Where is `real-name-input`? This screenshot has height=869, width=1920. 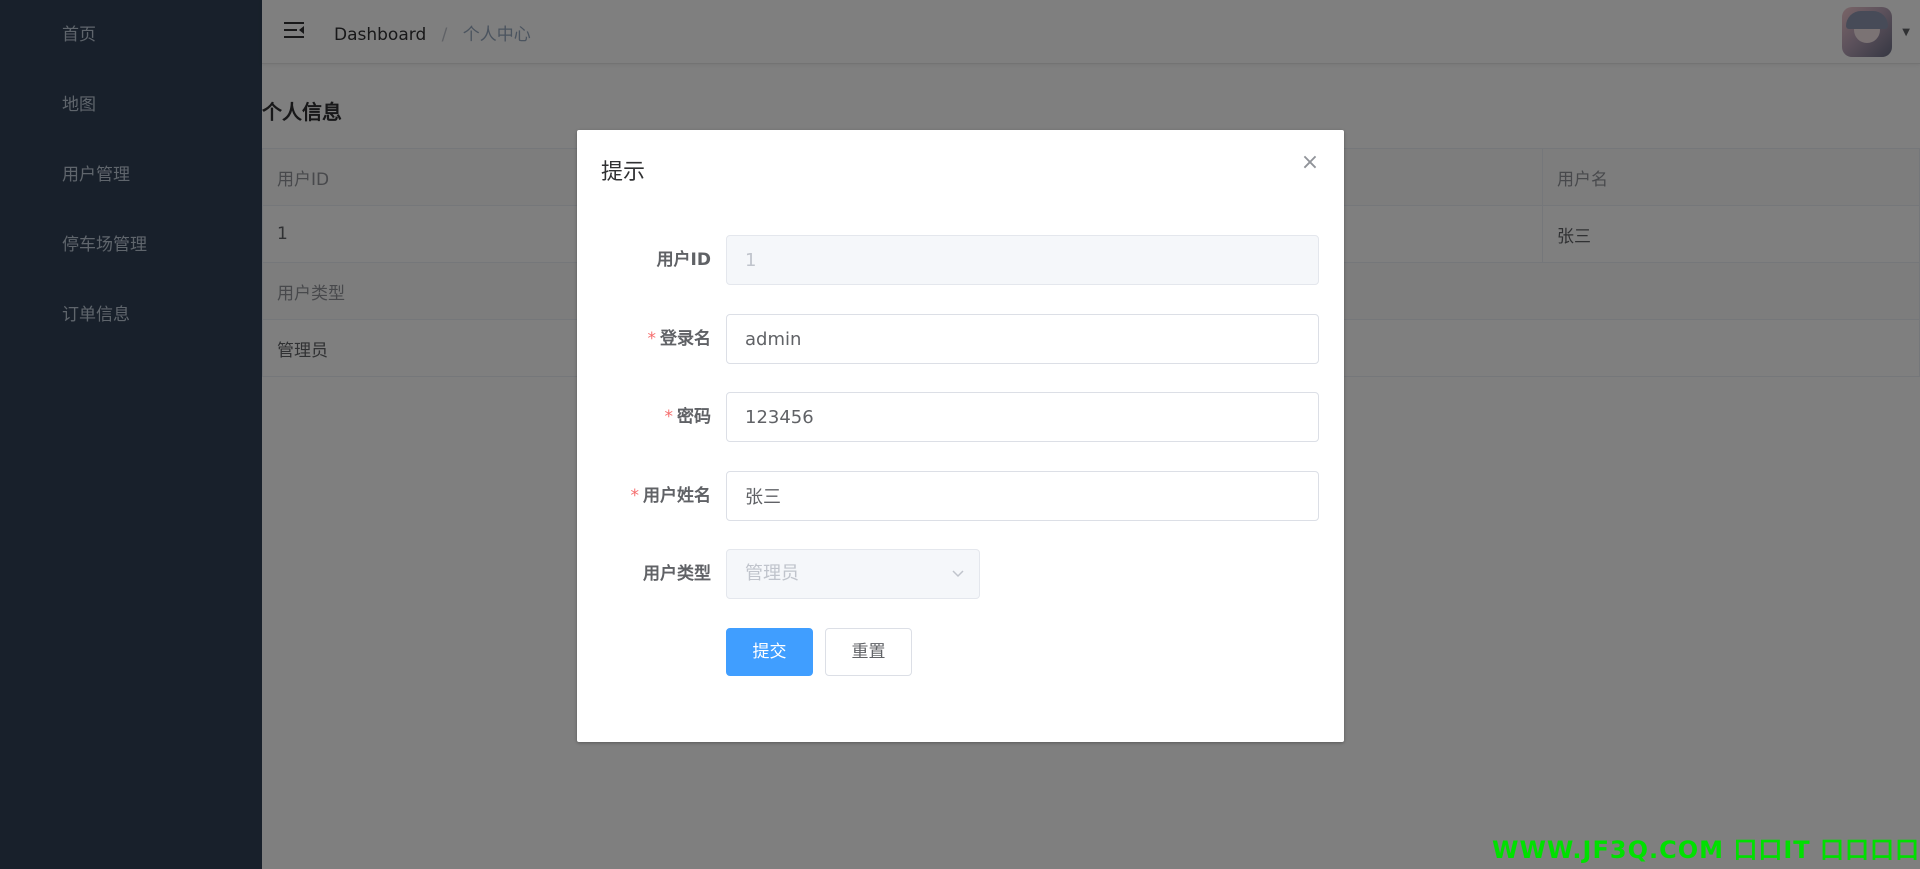
real-name-input is located at coordinates (1022, 496).